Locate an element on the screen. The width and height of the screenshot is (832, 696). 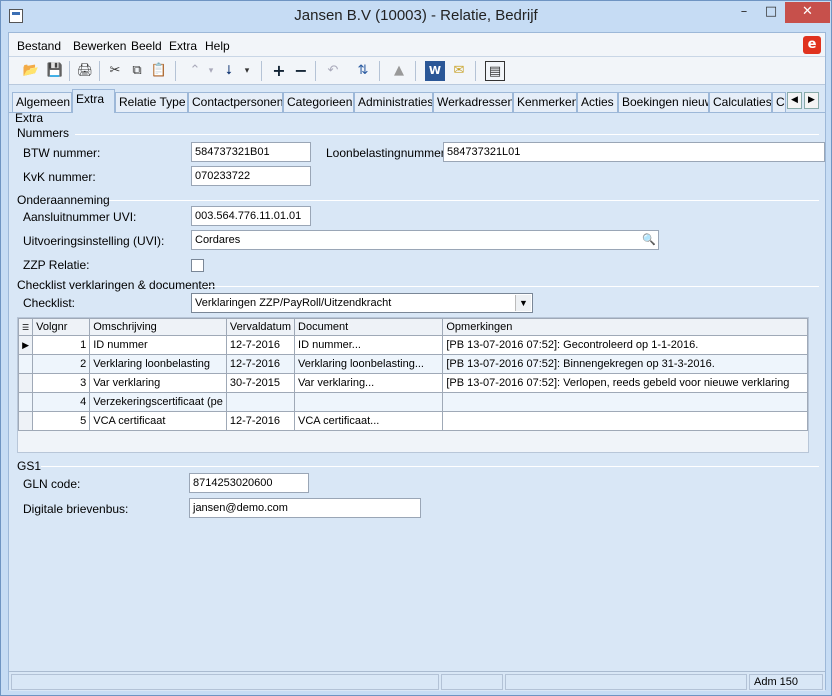
maximize-button: □ is located at coordinates (771, 12).